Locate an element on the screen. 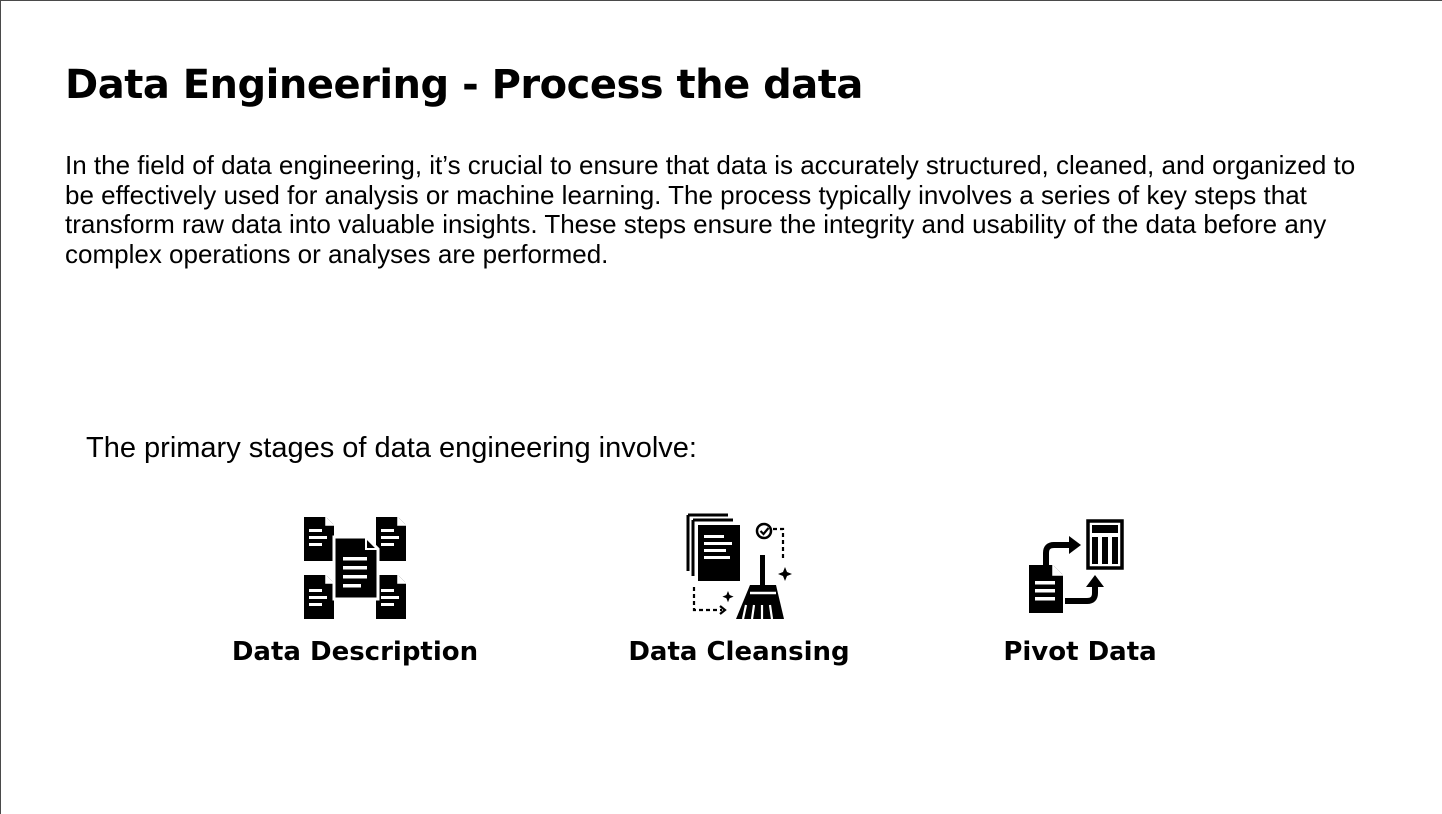  stage-pivot-data: Pivot Data is located at coordinates (1080, 590).